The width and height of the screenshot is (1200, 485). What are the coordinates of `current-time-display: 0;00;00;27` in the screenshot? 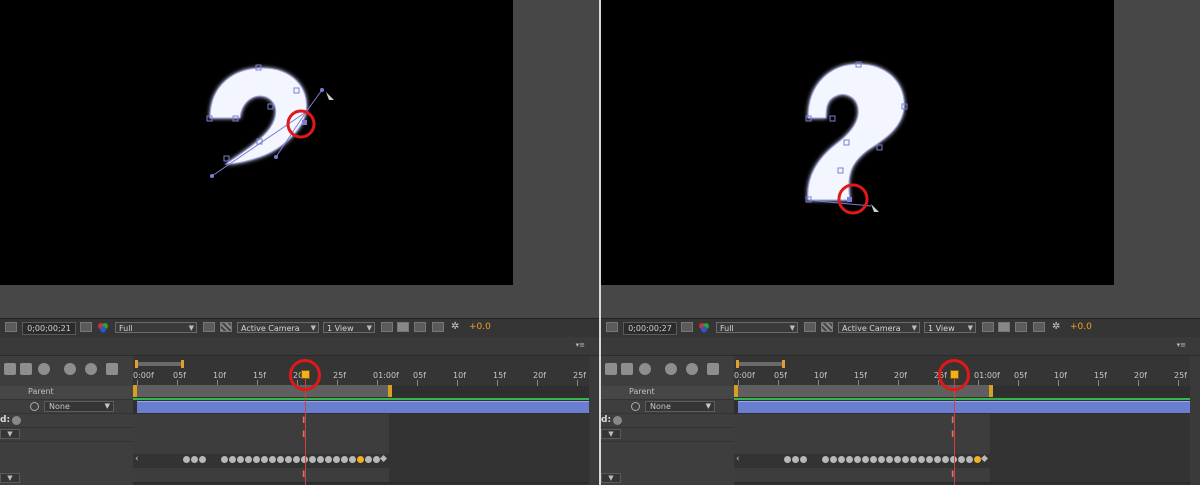 It's located at (650, 328).